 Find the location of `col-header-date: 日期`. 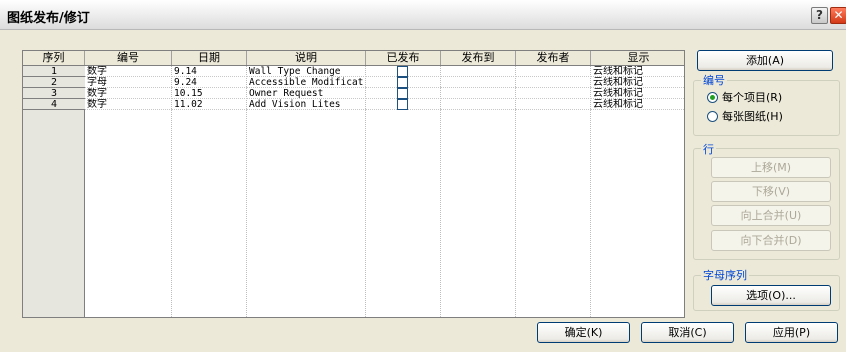

col-header-date: 日期 is located at coordinates (209, 58).